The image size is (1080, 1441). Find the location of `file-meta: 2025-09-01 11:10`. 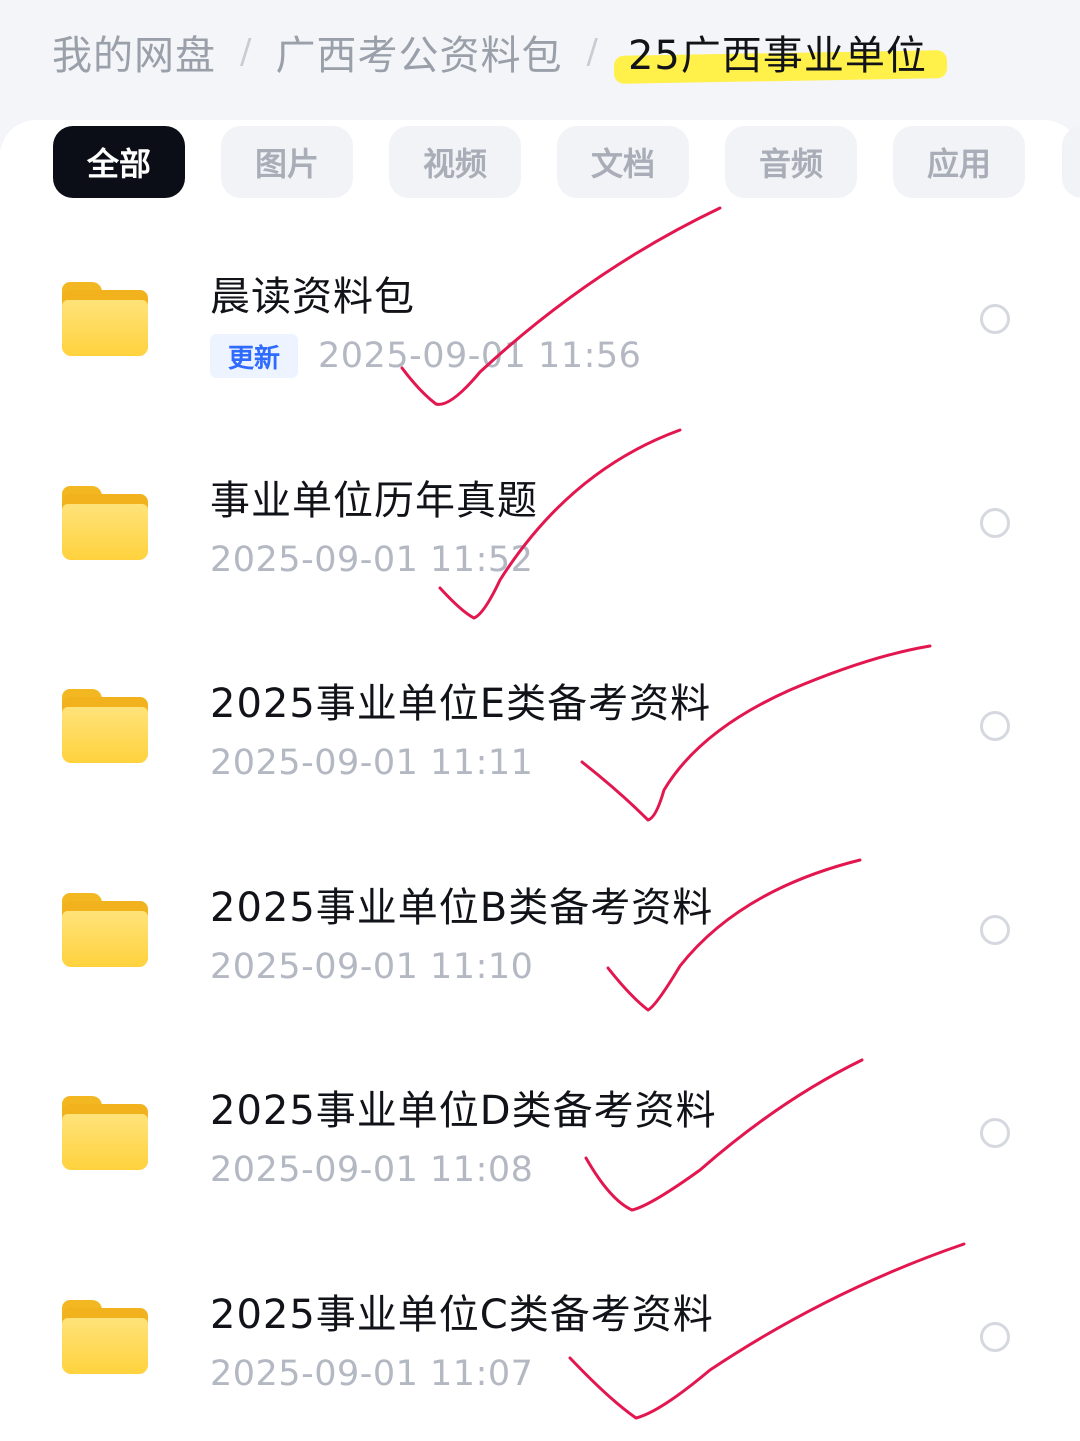

file-meta: 2025-09-01 11:10 is located at coordinates (371, 967).